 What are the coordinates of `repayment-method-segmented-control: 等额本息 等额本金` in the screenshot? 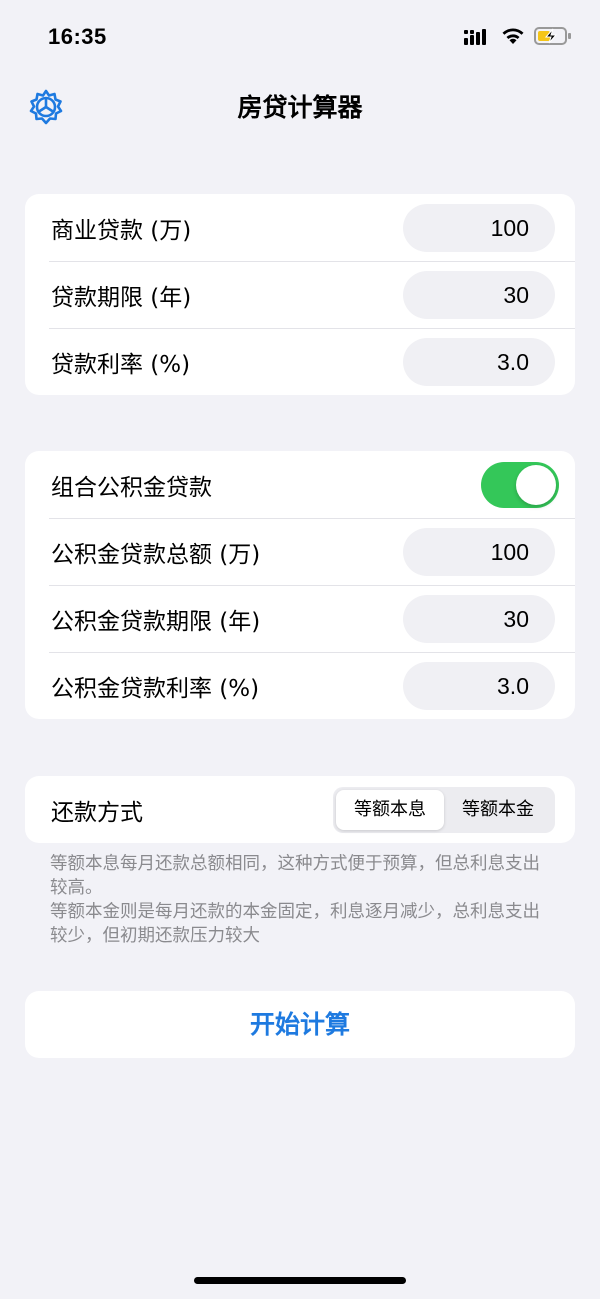 It's located at (444, 809).